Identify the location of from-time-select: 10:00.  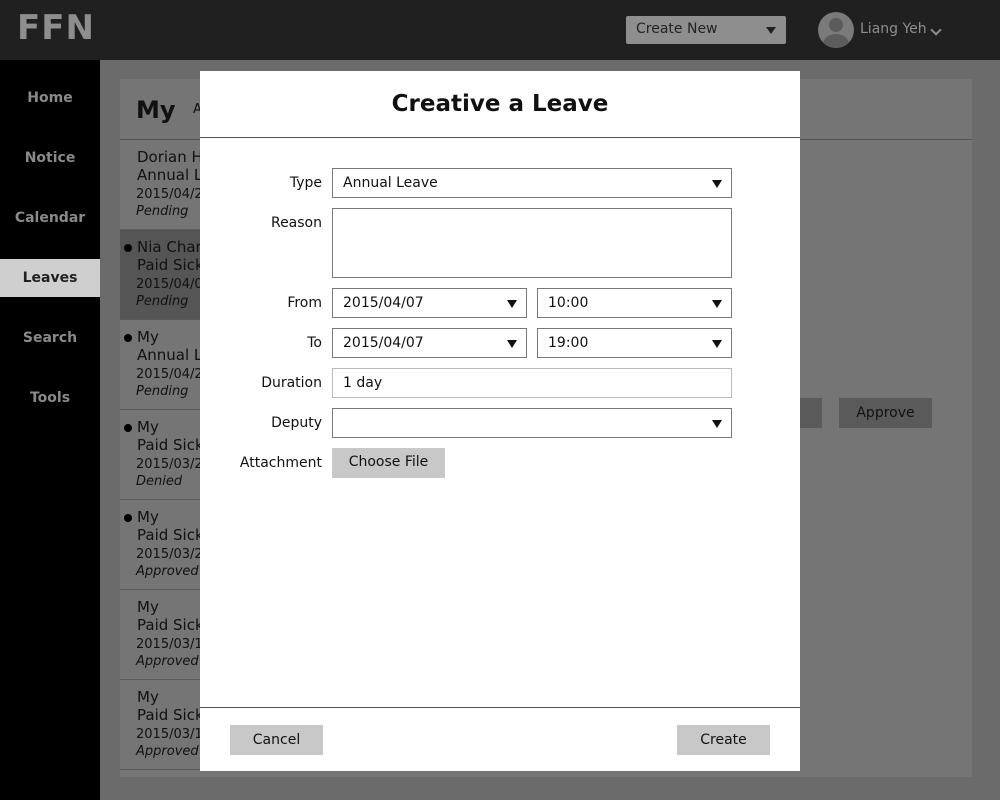
(634, 303).